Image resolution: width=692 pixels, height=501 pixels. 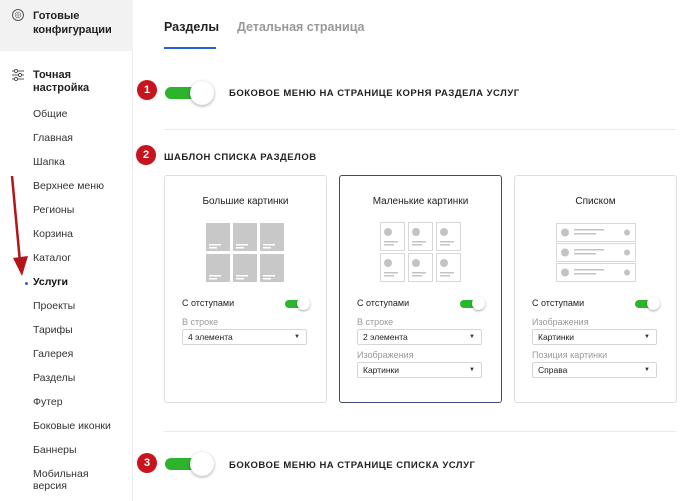 What do you see at coordinates (245, 201) in the screenshot?
I see `card-title: Большие картинки` at bounding box center [245, 201].